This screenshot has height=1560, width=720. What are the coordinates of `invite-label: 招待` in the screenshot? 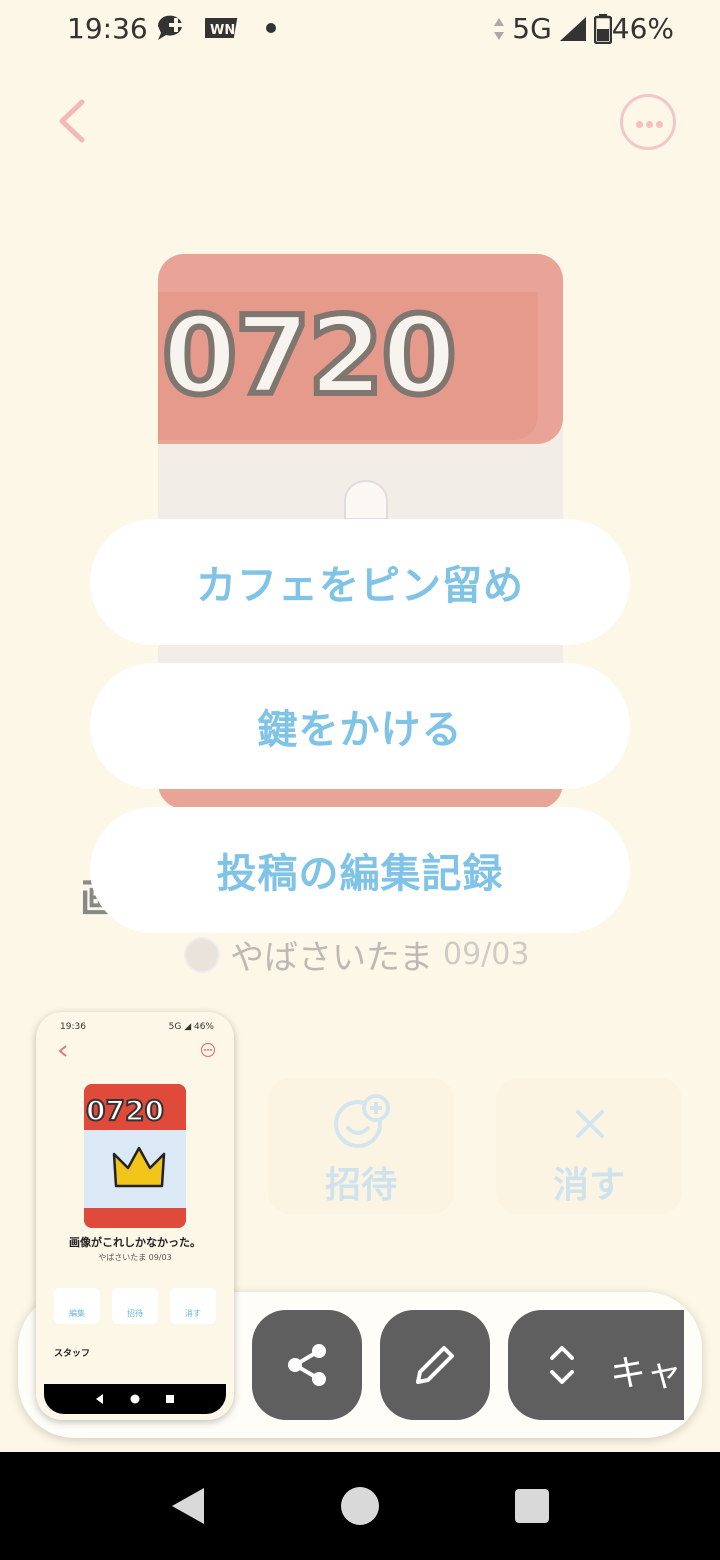 It's located at (360, 1185).